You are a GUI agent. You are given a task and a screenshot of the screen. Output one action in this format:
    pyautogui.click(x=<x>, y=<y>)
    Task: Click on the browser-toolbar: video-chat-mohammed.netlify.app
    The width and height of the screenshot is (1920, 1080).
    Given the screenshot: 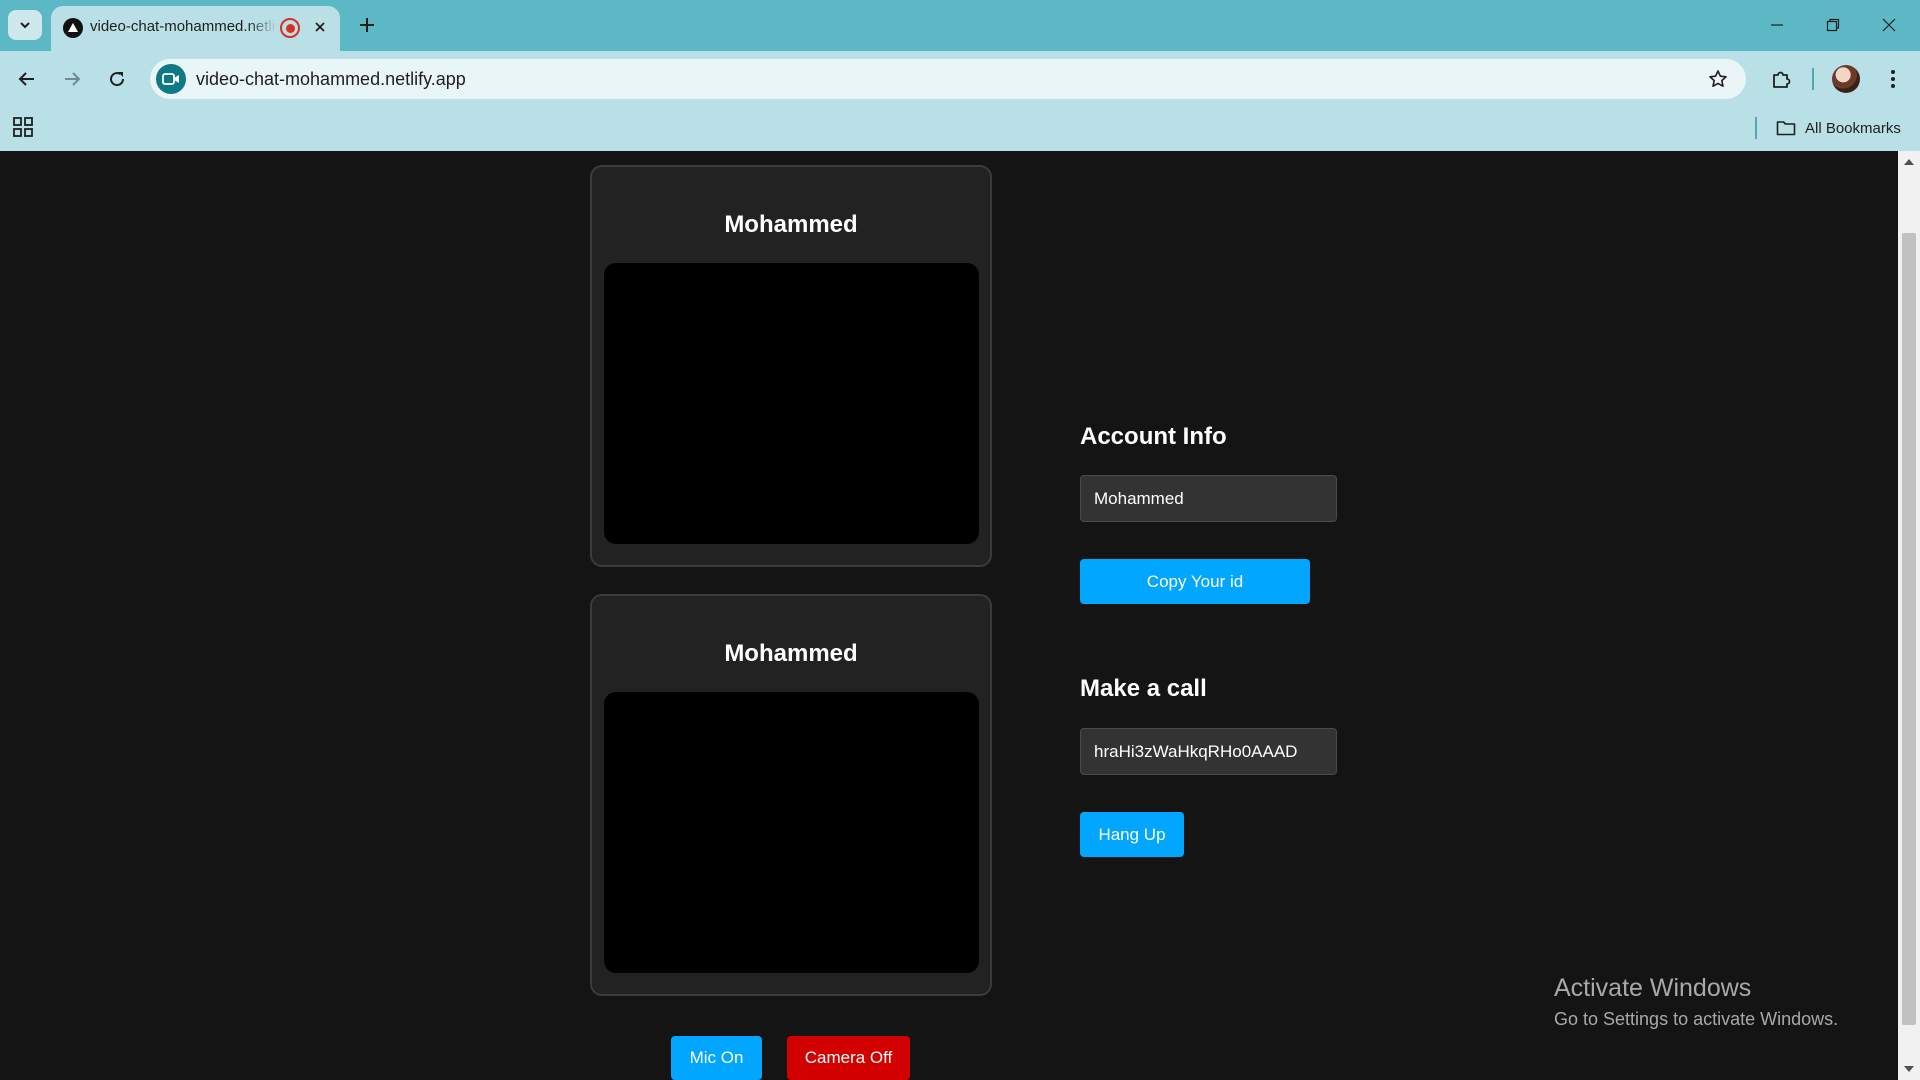 What is the action you would take?
    pyautogui.click(x=960, y=78)
    